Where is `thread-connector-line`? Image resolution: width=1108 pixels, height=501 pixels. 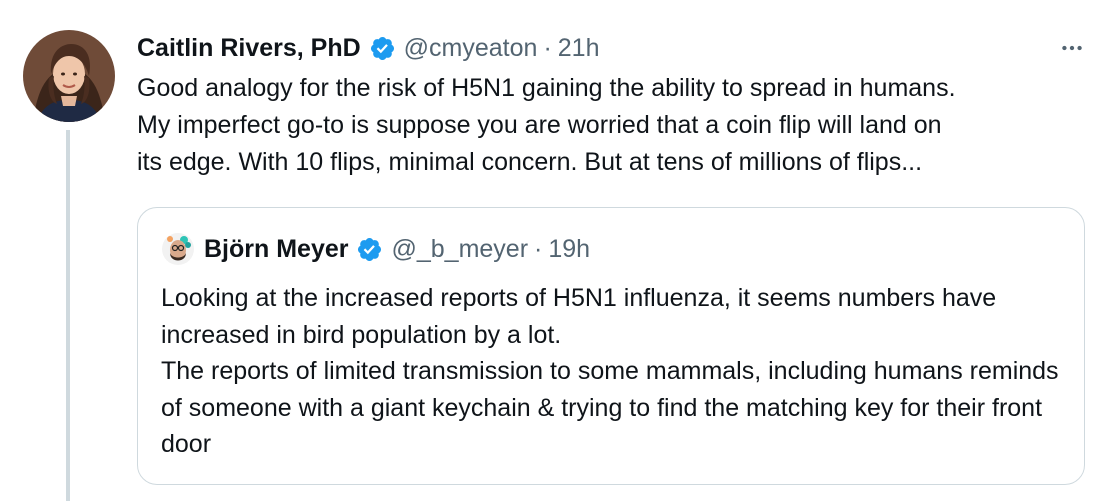 thread-connector-line is located at coordinates (68, 315).